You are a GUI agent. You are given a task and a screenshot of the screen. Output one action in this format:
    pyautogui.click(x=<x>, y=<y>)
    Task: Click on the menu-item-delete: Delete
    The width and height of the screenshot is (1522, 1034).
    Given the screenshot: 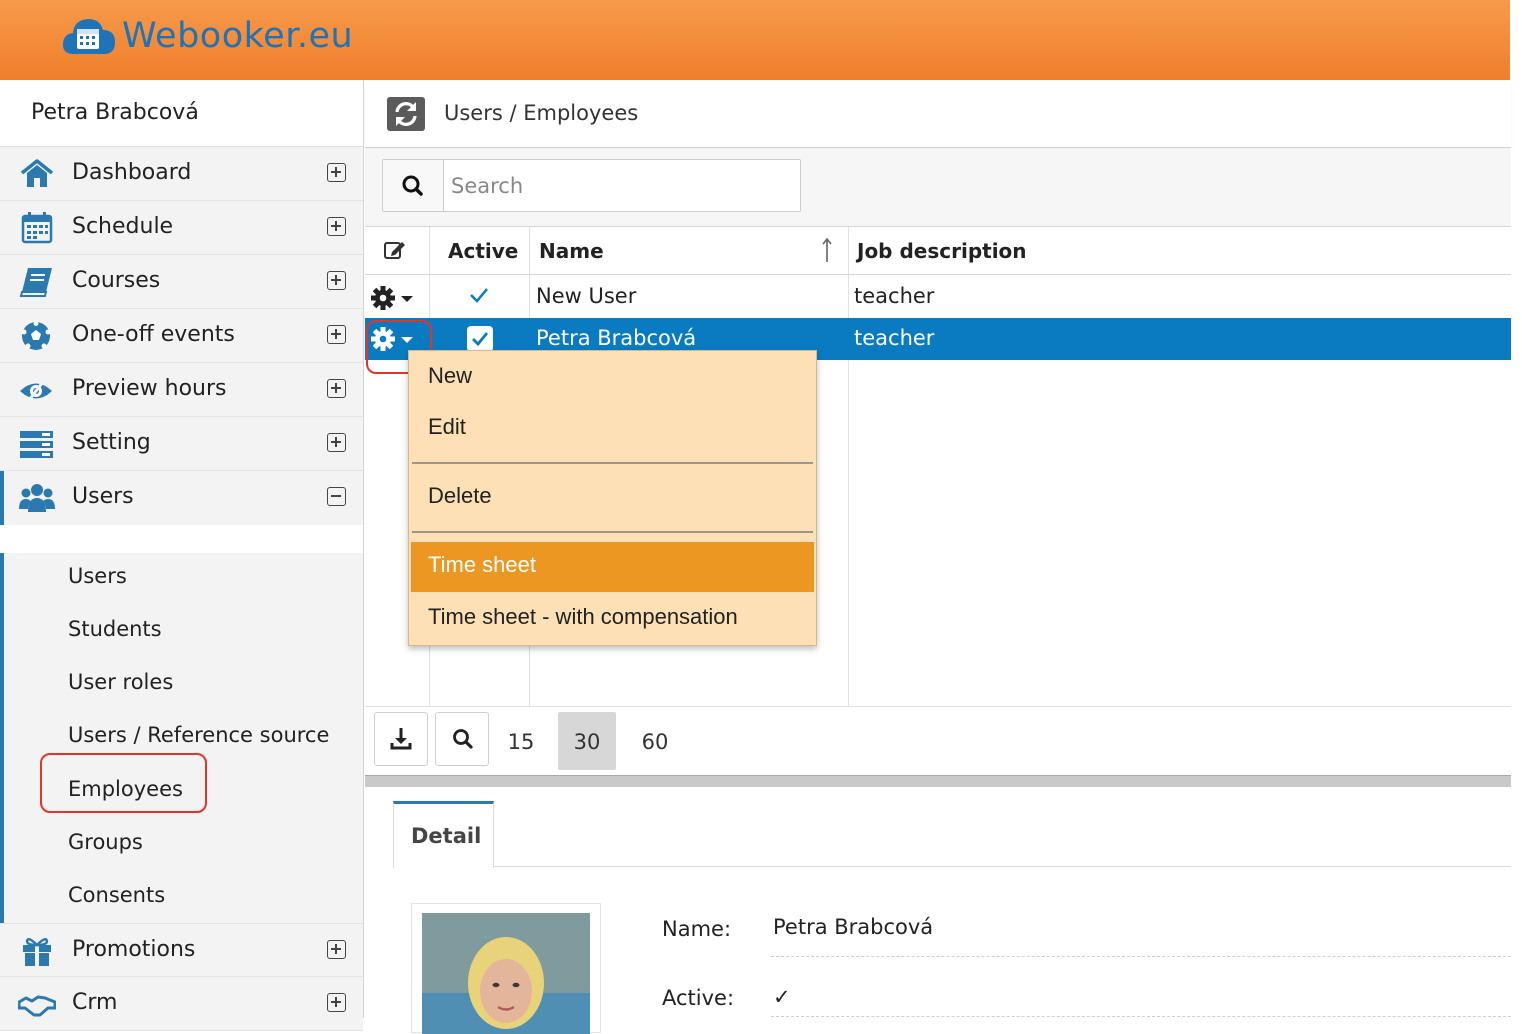 What is the action you would take?
    pyautogui.click(x=612, y=497)
    